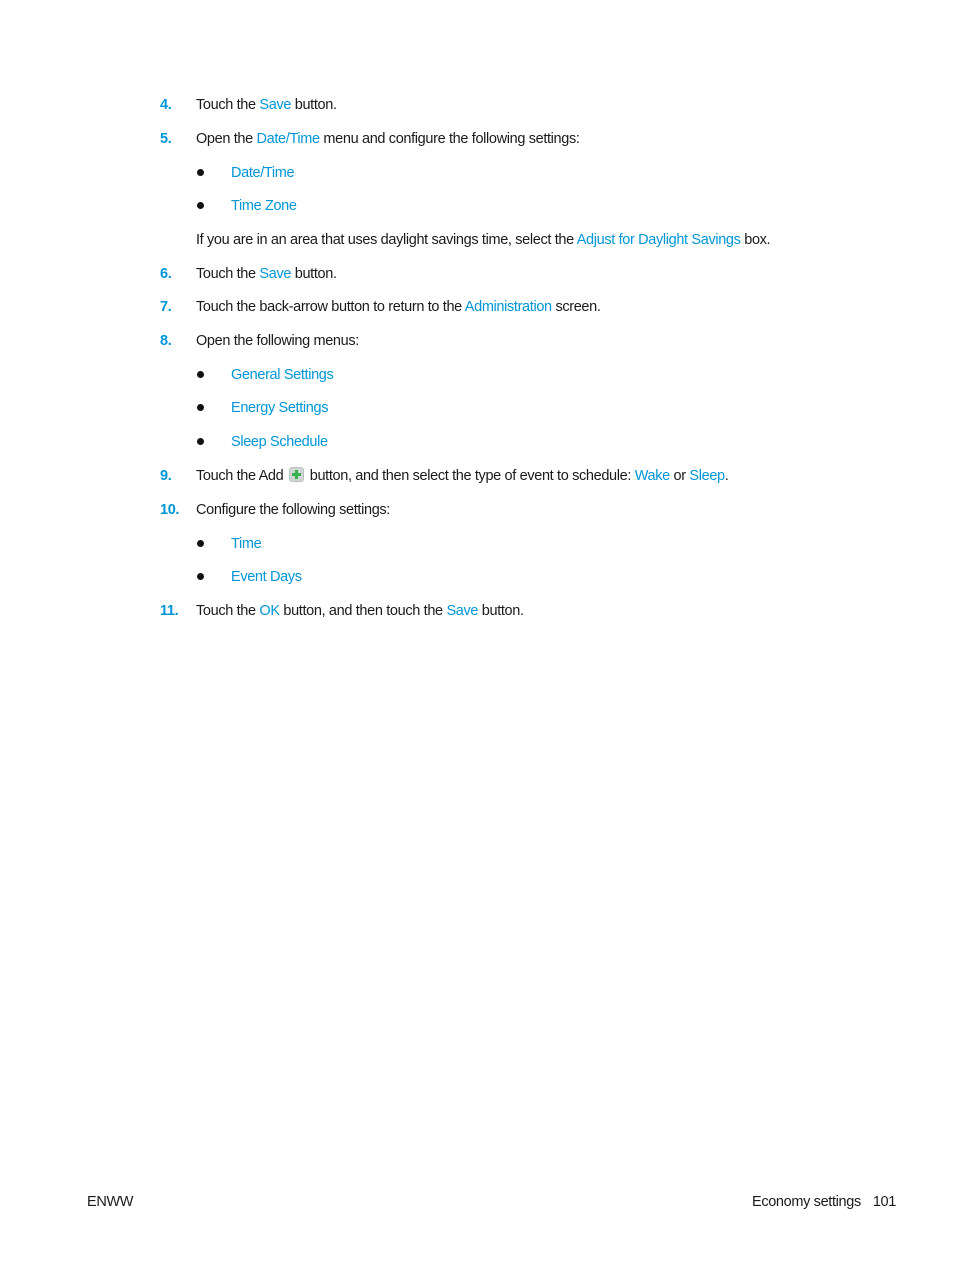 This screenshot has width=954, height=1270. I want to click on step-text: Configure the following settings:, so click(293, 510).